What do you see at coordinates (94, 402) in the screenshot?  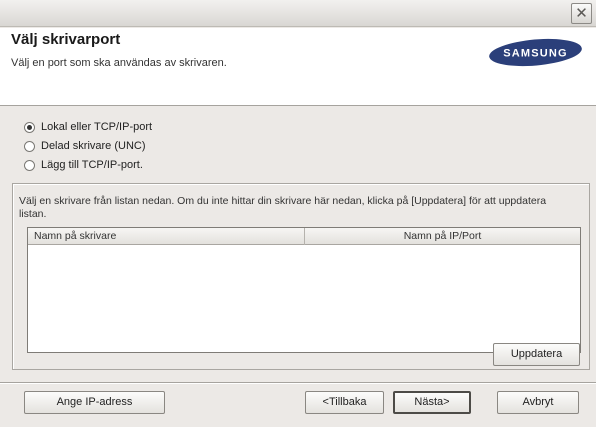 I see `enter-ip-address-button: Ange IP-adress` at bounding box center [94, 402].